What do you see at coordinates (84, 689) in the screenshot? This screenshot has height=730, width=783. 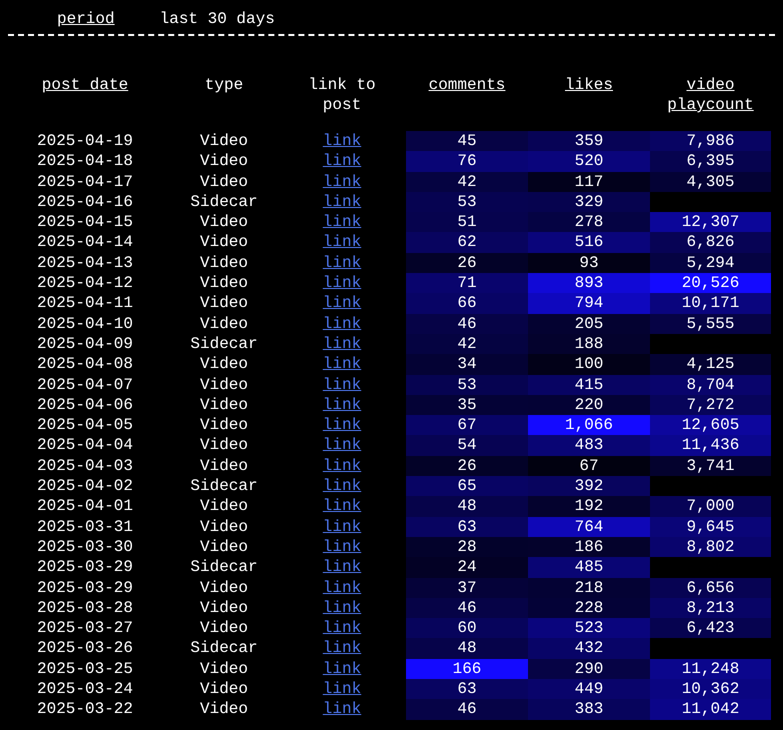 I see `post-date: 2025-03-24` at bounding box center [84, 689].